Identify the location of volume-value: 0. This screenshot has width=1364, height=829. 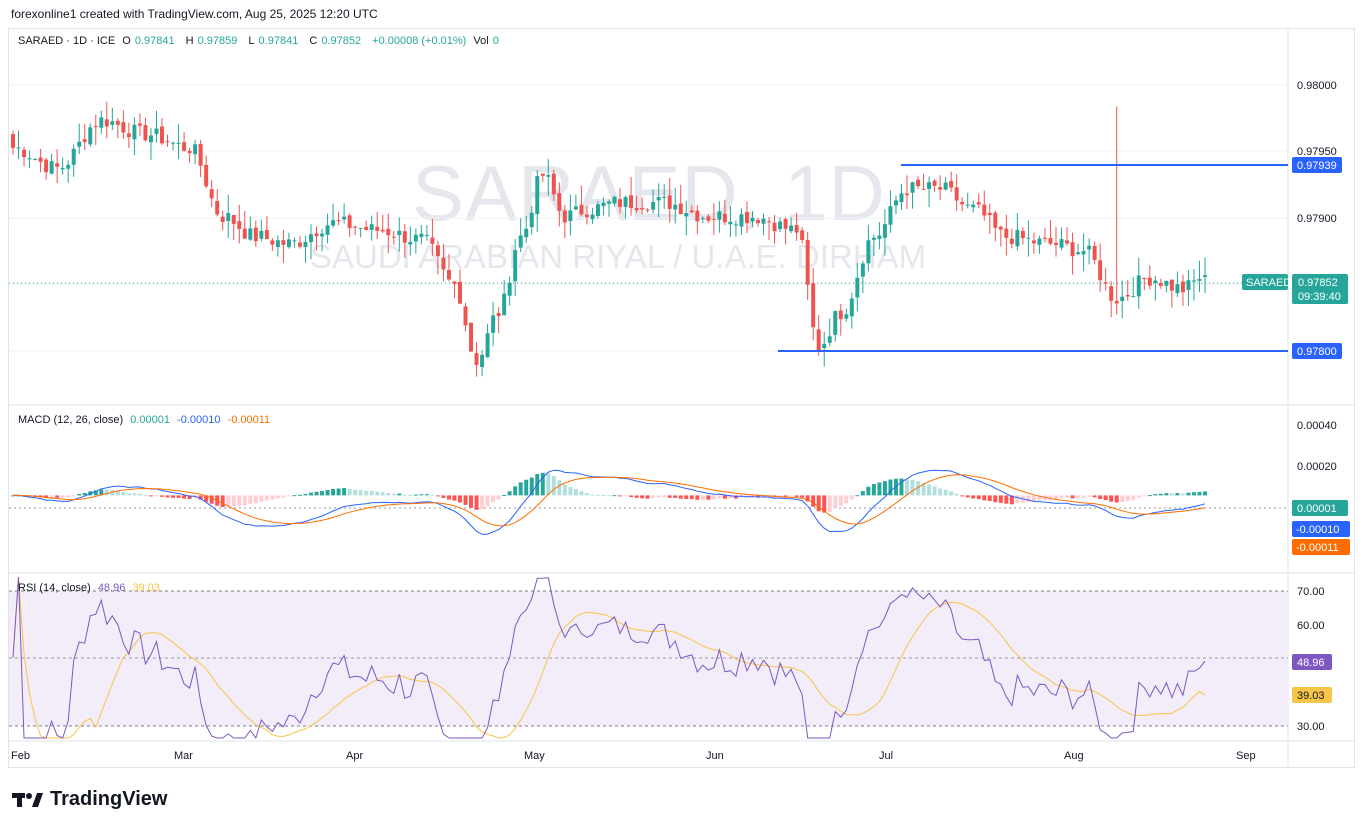
(495, 41).